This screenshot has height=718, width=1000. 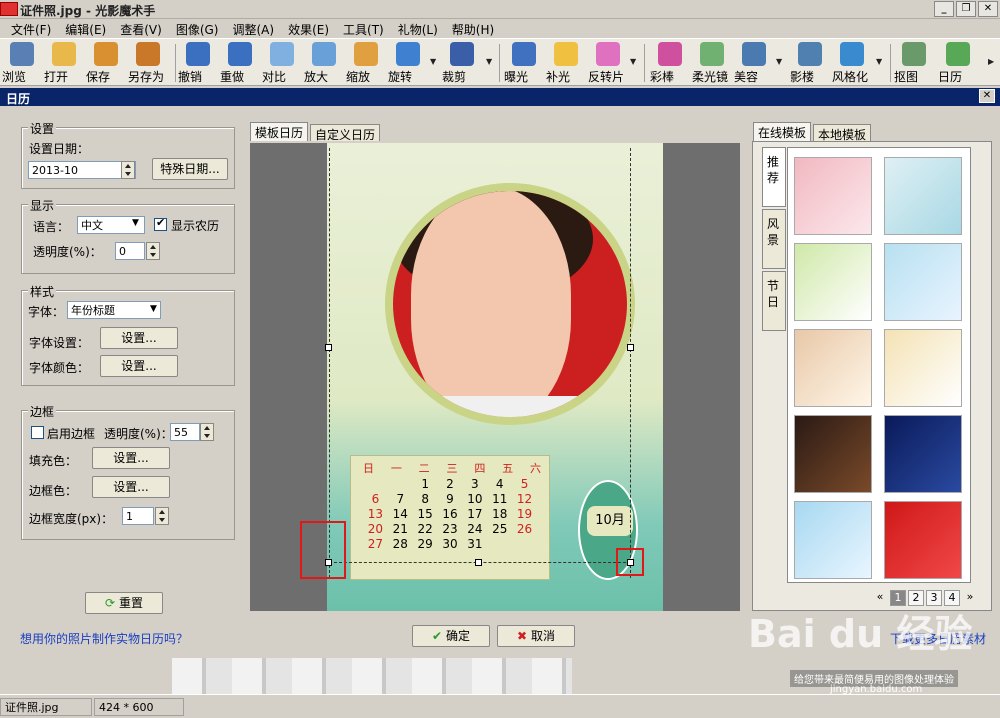 What do you see at coordinates (88, 11) in the screenshot?
I see `window-title: 证件照.jpg - 光影魔术手` at bounding box center [88, 11].